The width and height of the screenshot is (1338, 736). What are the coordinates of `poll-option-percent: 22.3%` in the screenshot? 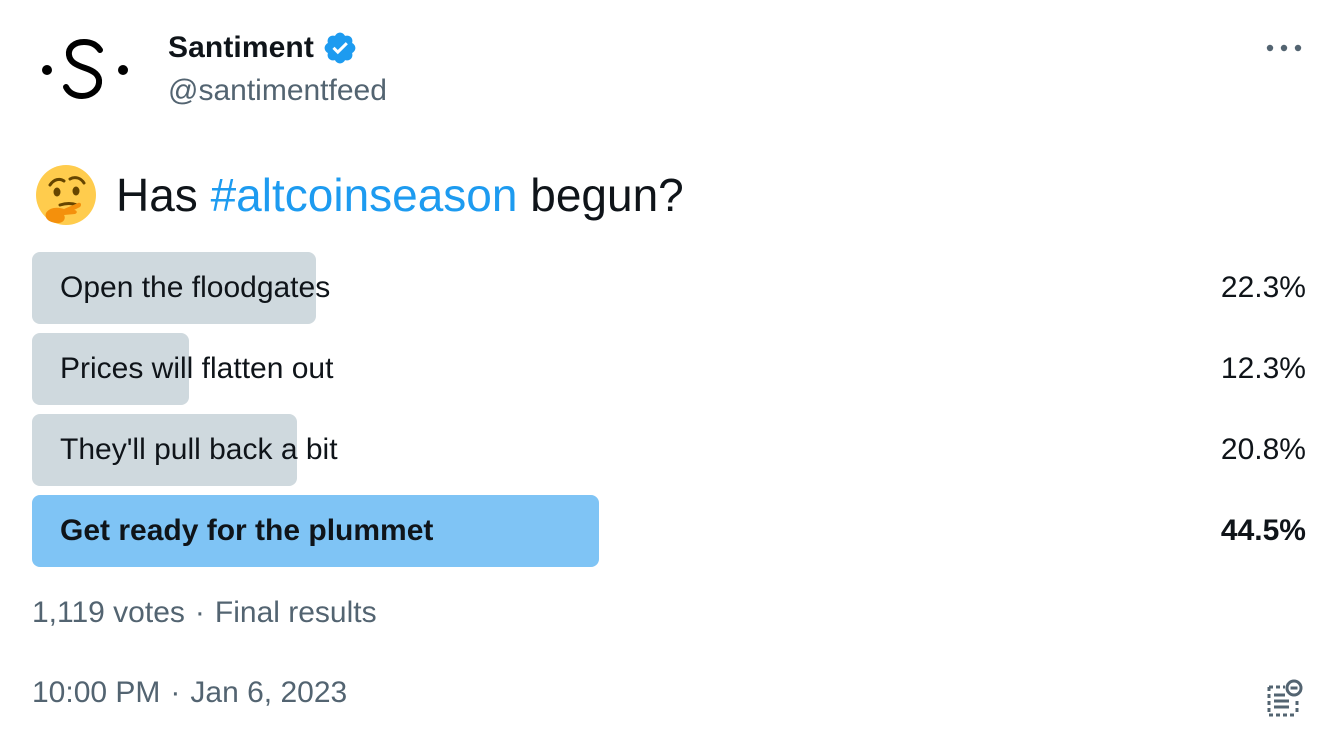 It's located at (1263, 287).